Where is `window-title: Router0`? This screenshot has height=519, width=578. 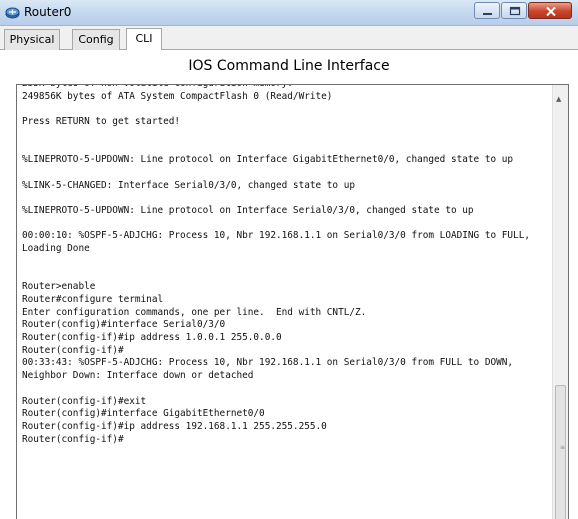 window-title: Router0 is located at coordinates (48, 12).